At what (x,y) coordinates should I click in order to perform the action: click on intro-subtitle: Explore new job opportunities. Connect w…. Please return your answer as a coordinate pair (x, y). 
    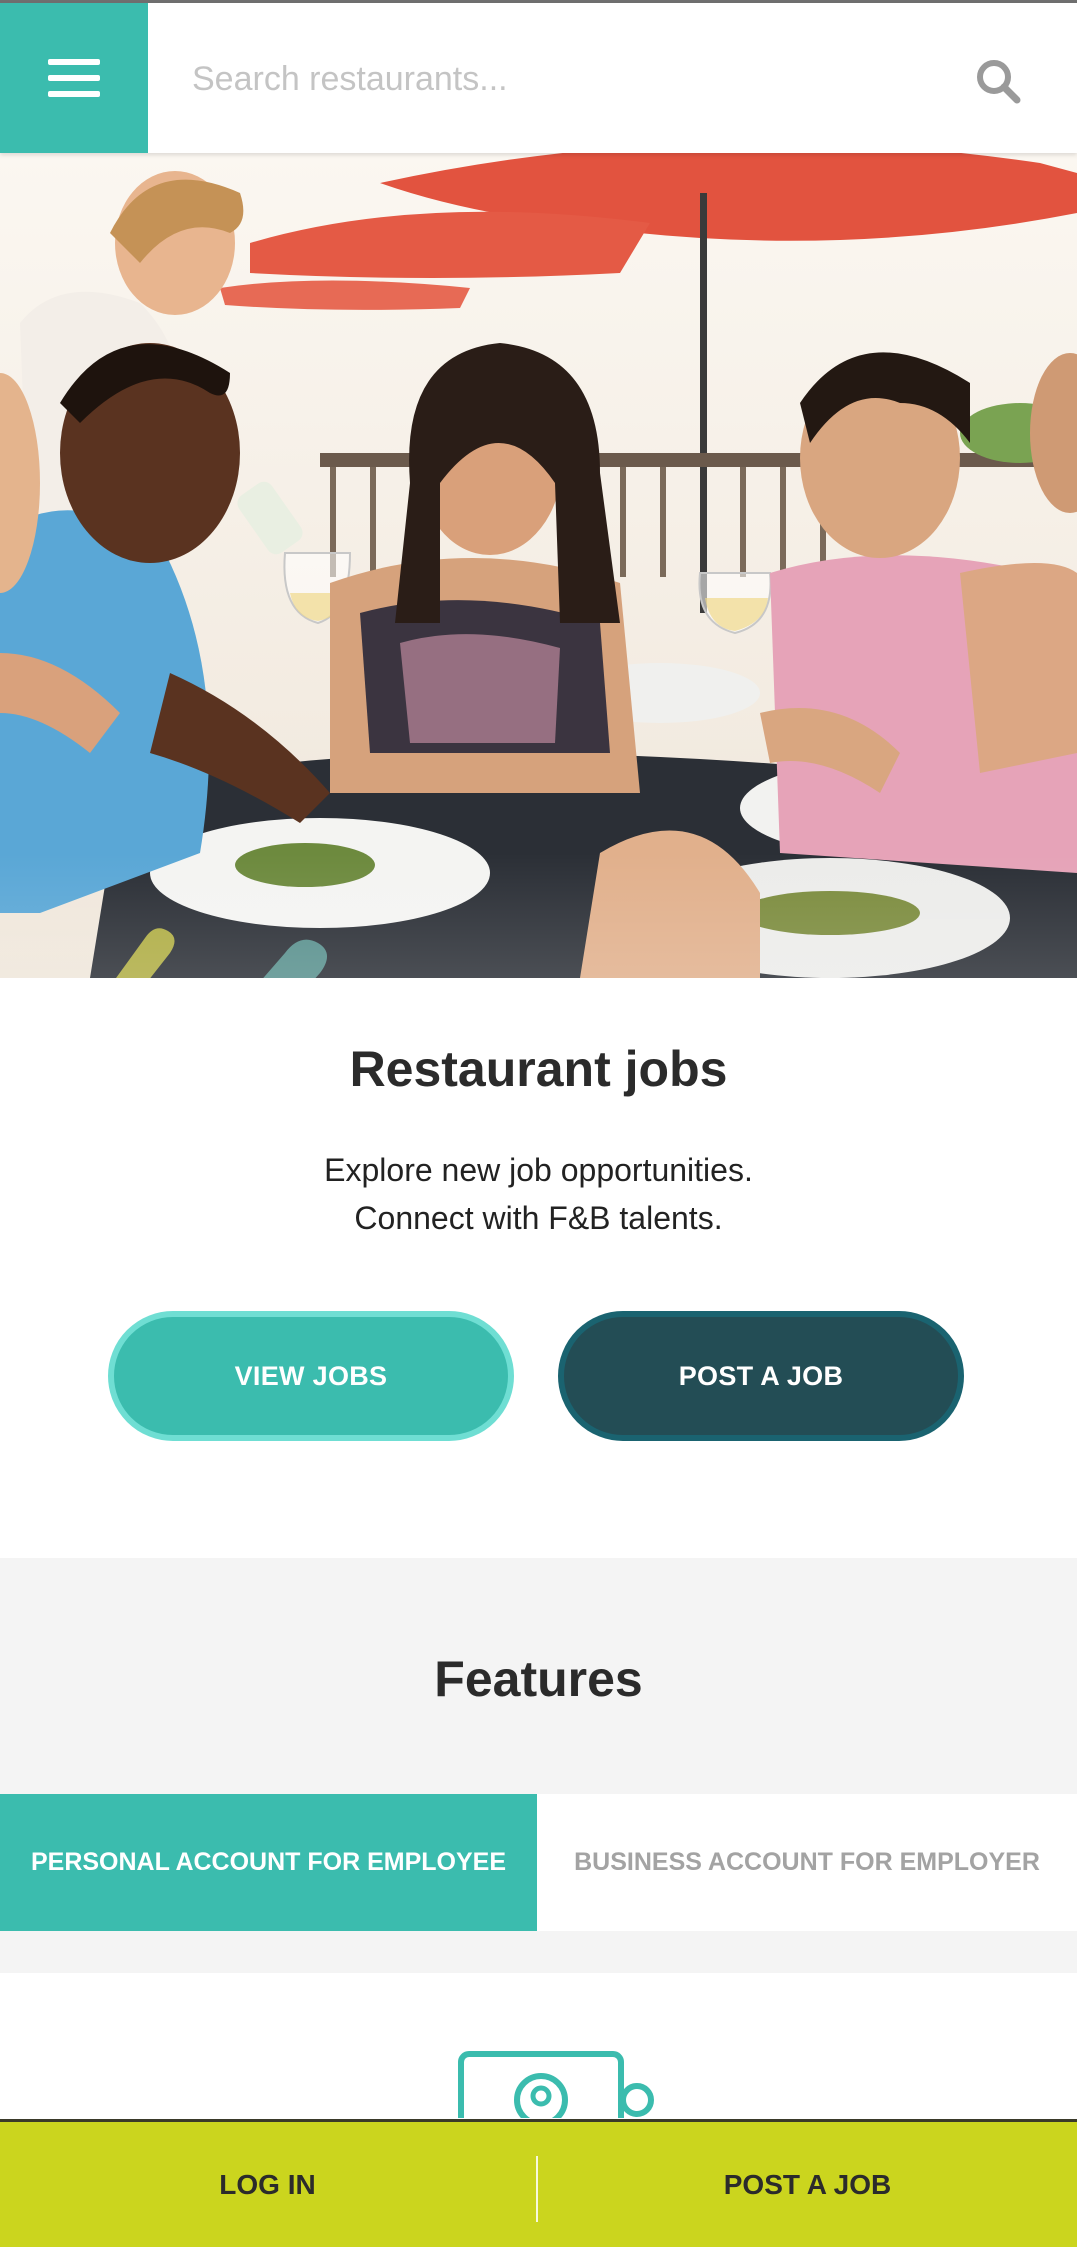
    Looking at the image, I should click on (538, 1194).